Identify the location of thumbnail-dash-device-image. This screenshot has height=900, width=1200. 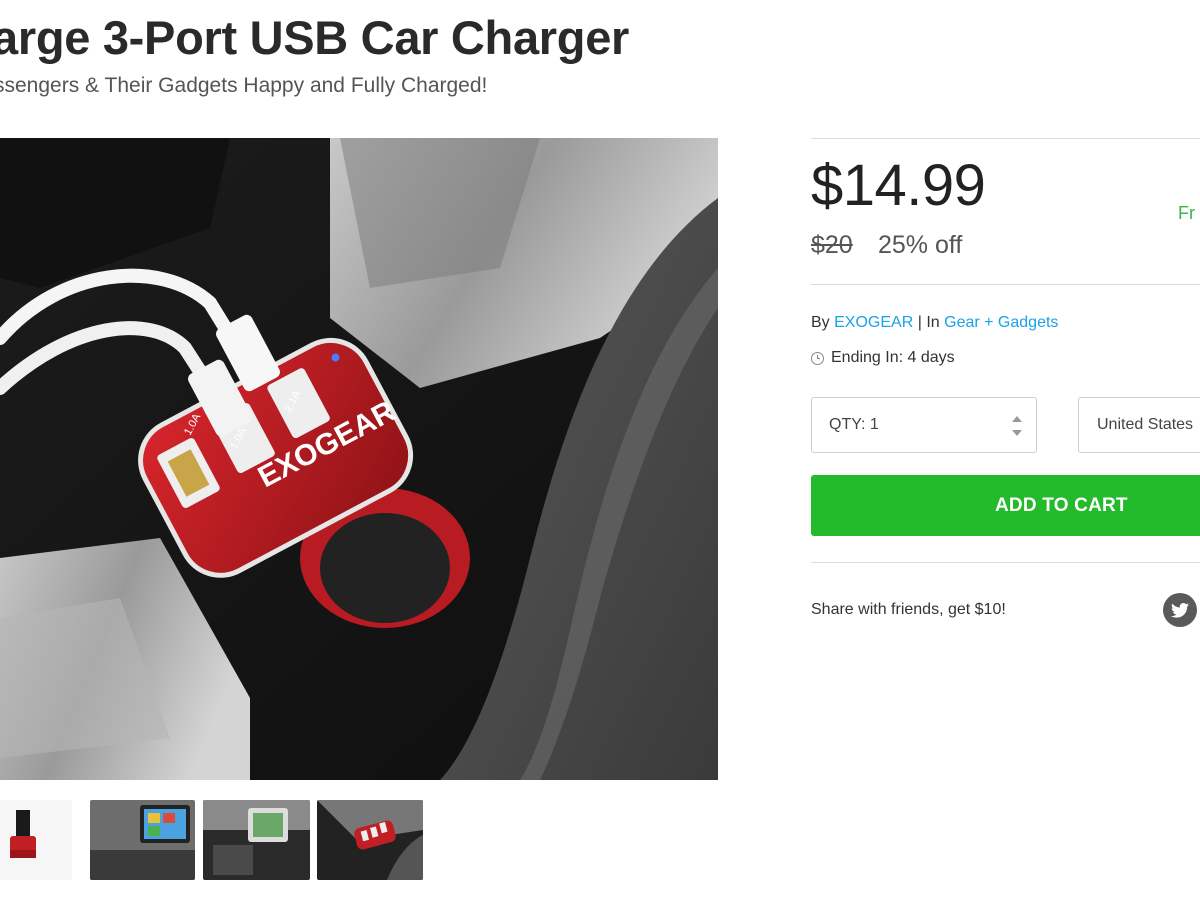
(256, 840).